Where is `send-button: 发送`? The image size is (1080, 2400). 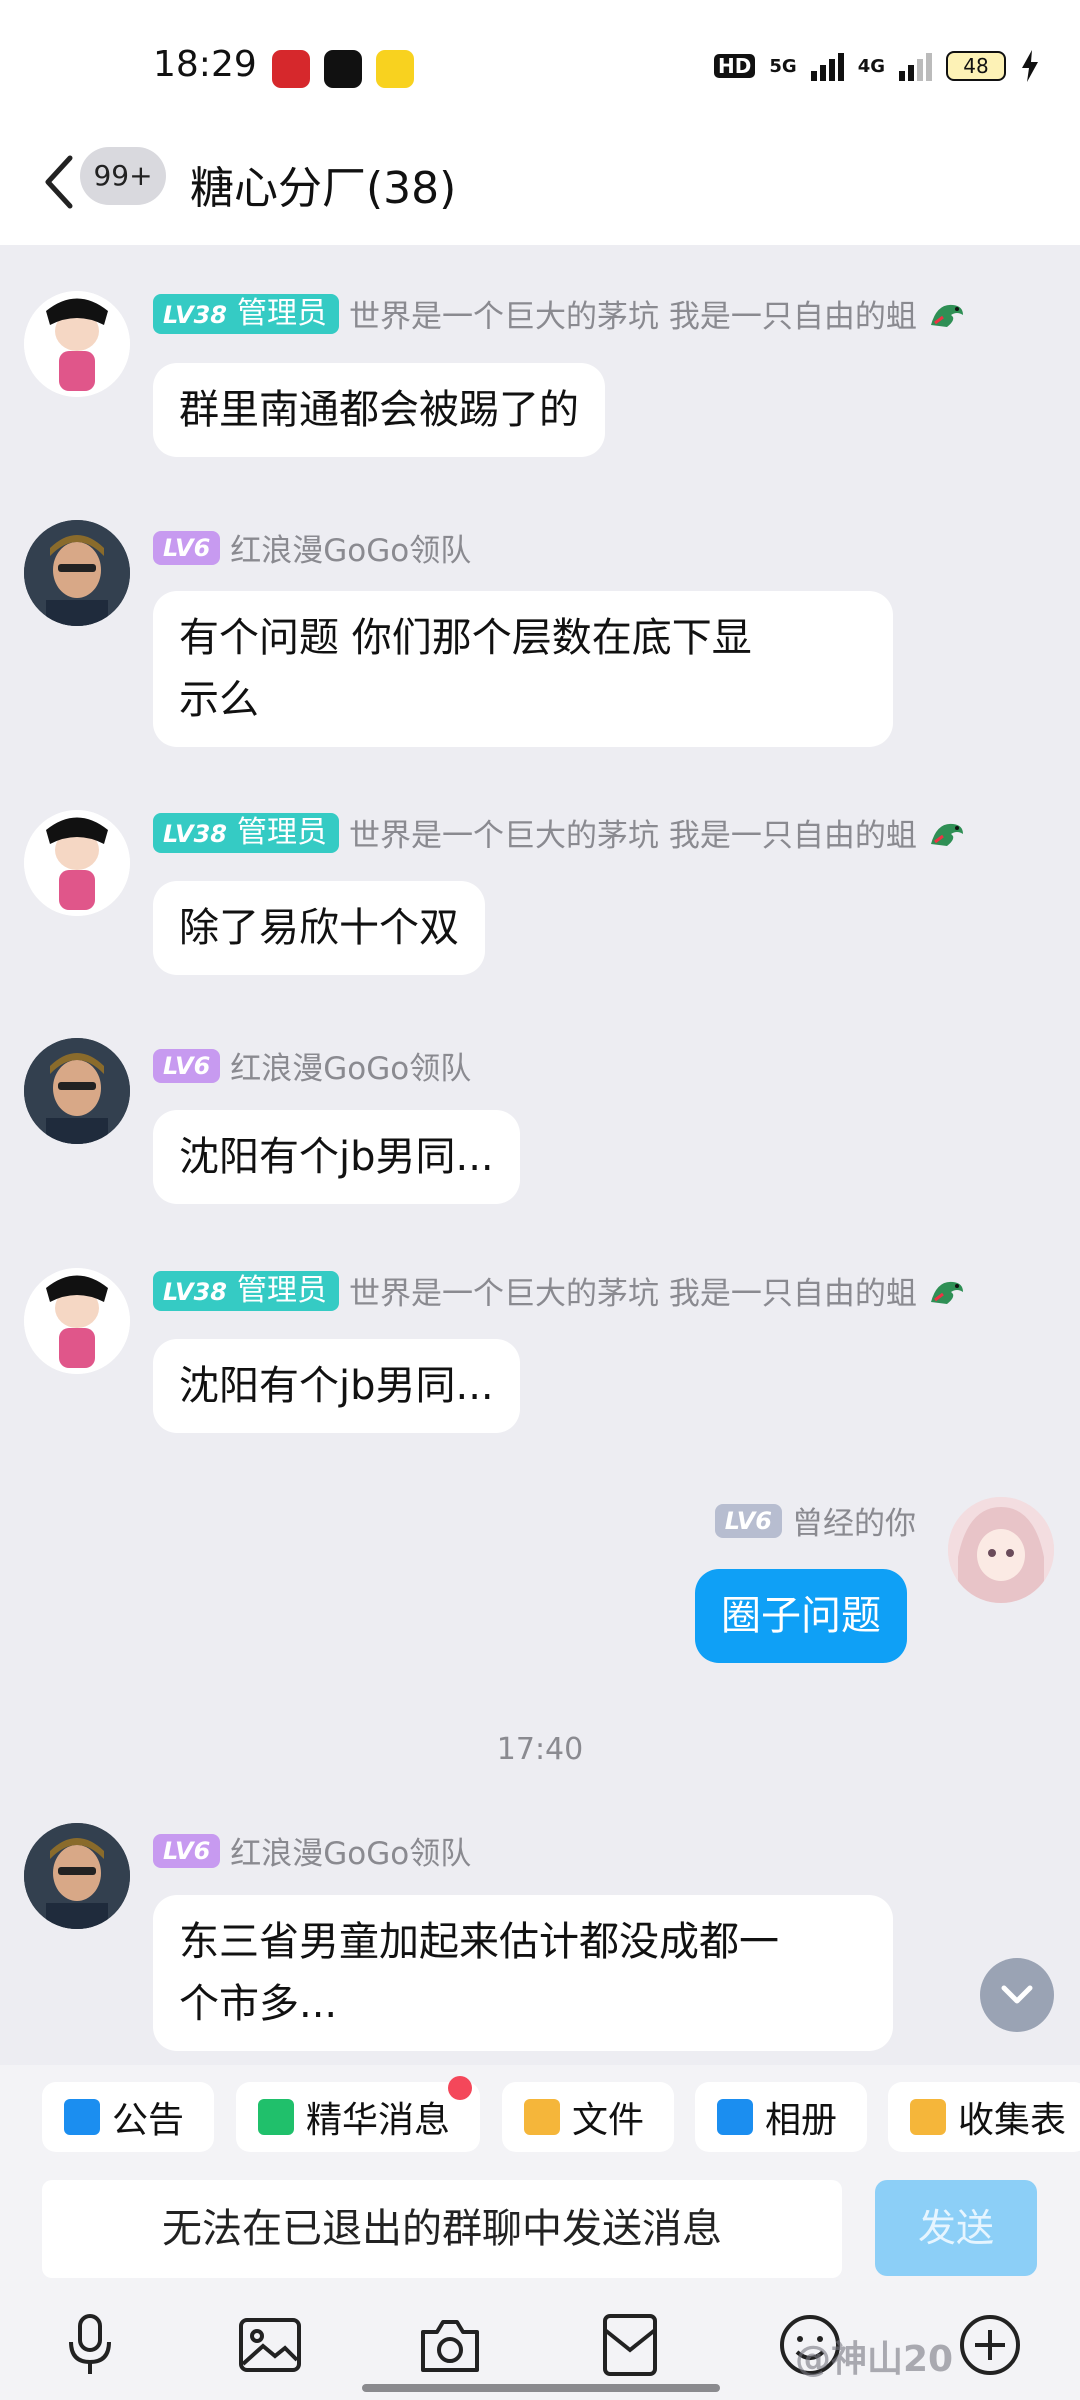
send-button: 发送 is located at coordinates (956, 2228).